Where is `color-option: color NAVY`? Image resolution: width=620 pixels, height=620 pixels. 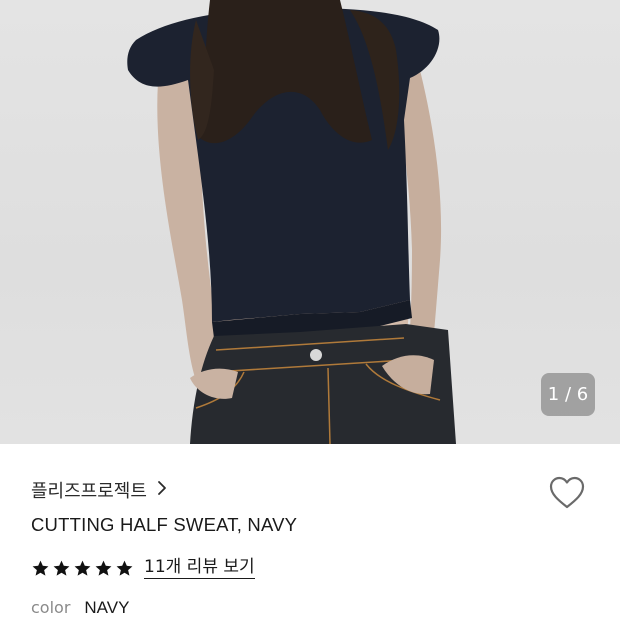
color-option: color NAVY is located at coordinates (80, 608).